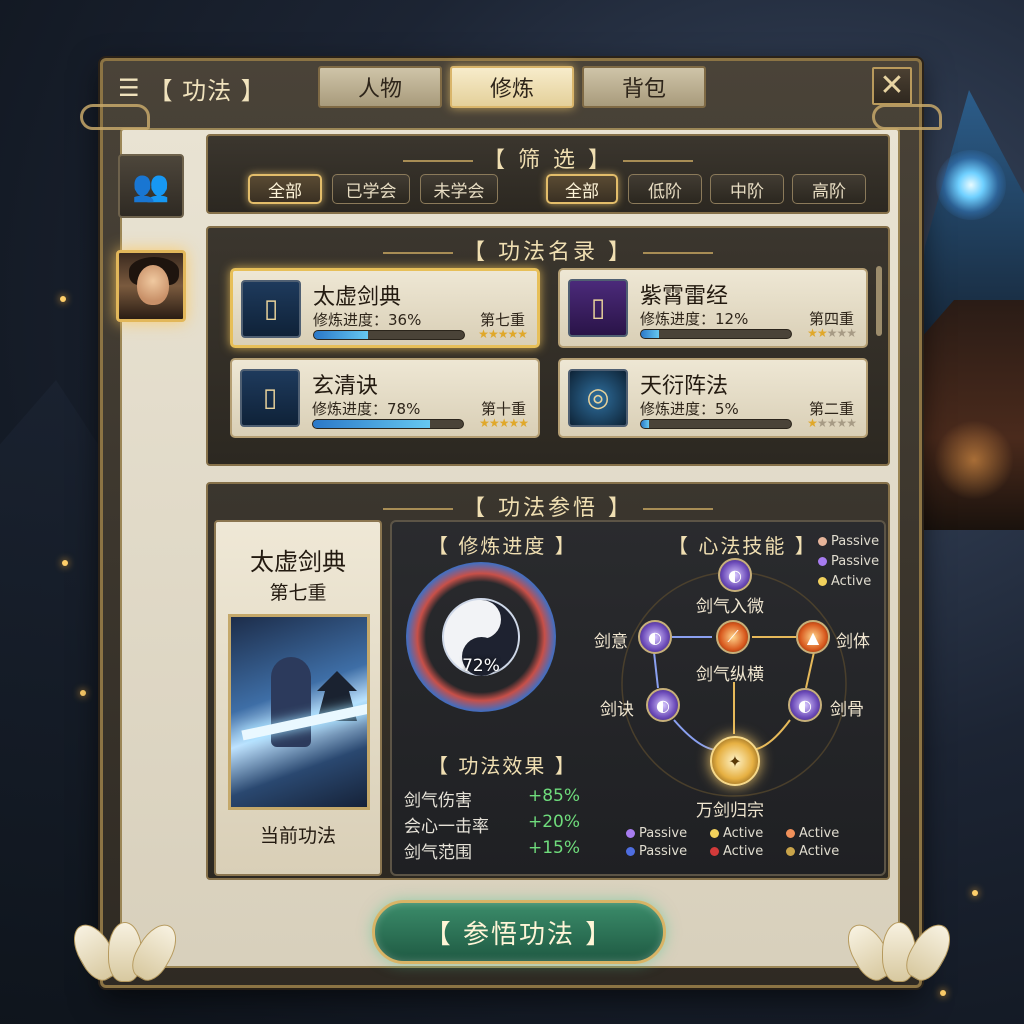 The width and height of the screenshot is (1024, 1024). What do you see at coordinates (713, 308) in the screenshot?
I see `skill-card: ▯ 紫霄雷经 修炼进度：12% 第四重 ★★★★★` at bounding box center [713, 308].